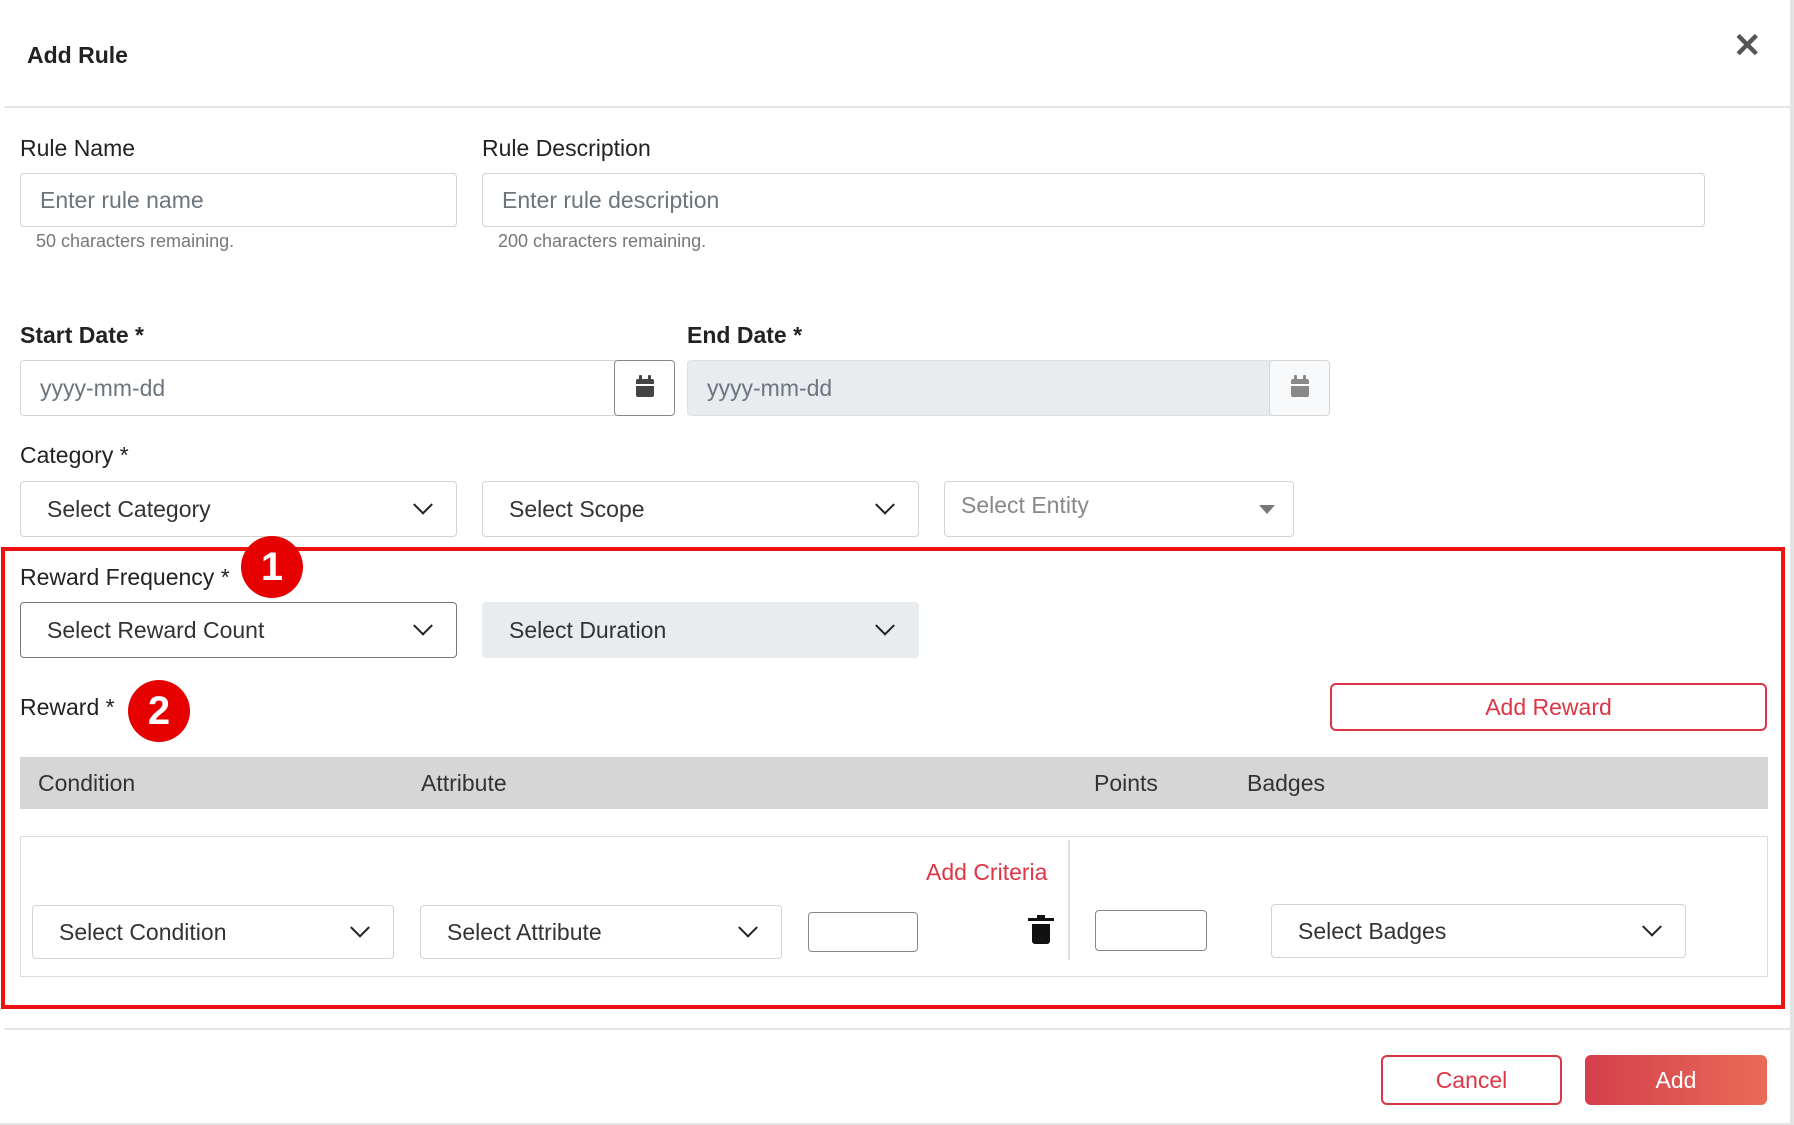 This screenshot has height=1125, width=1794. I want to click on start-date-calendar-button, so click(644, 388).